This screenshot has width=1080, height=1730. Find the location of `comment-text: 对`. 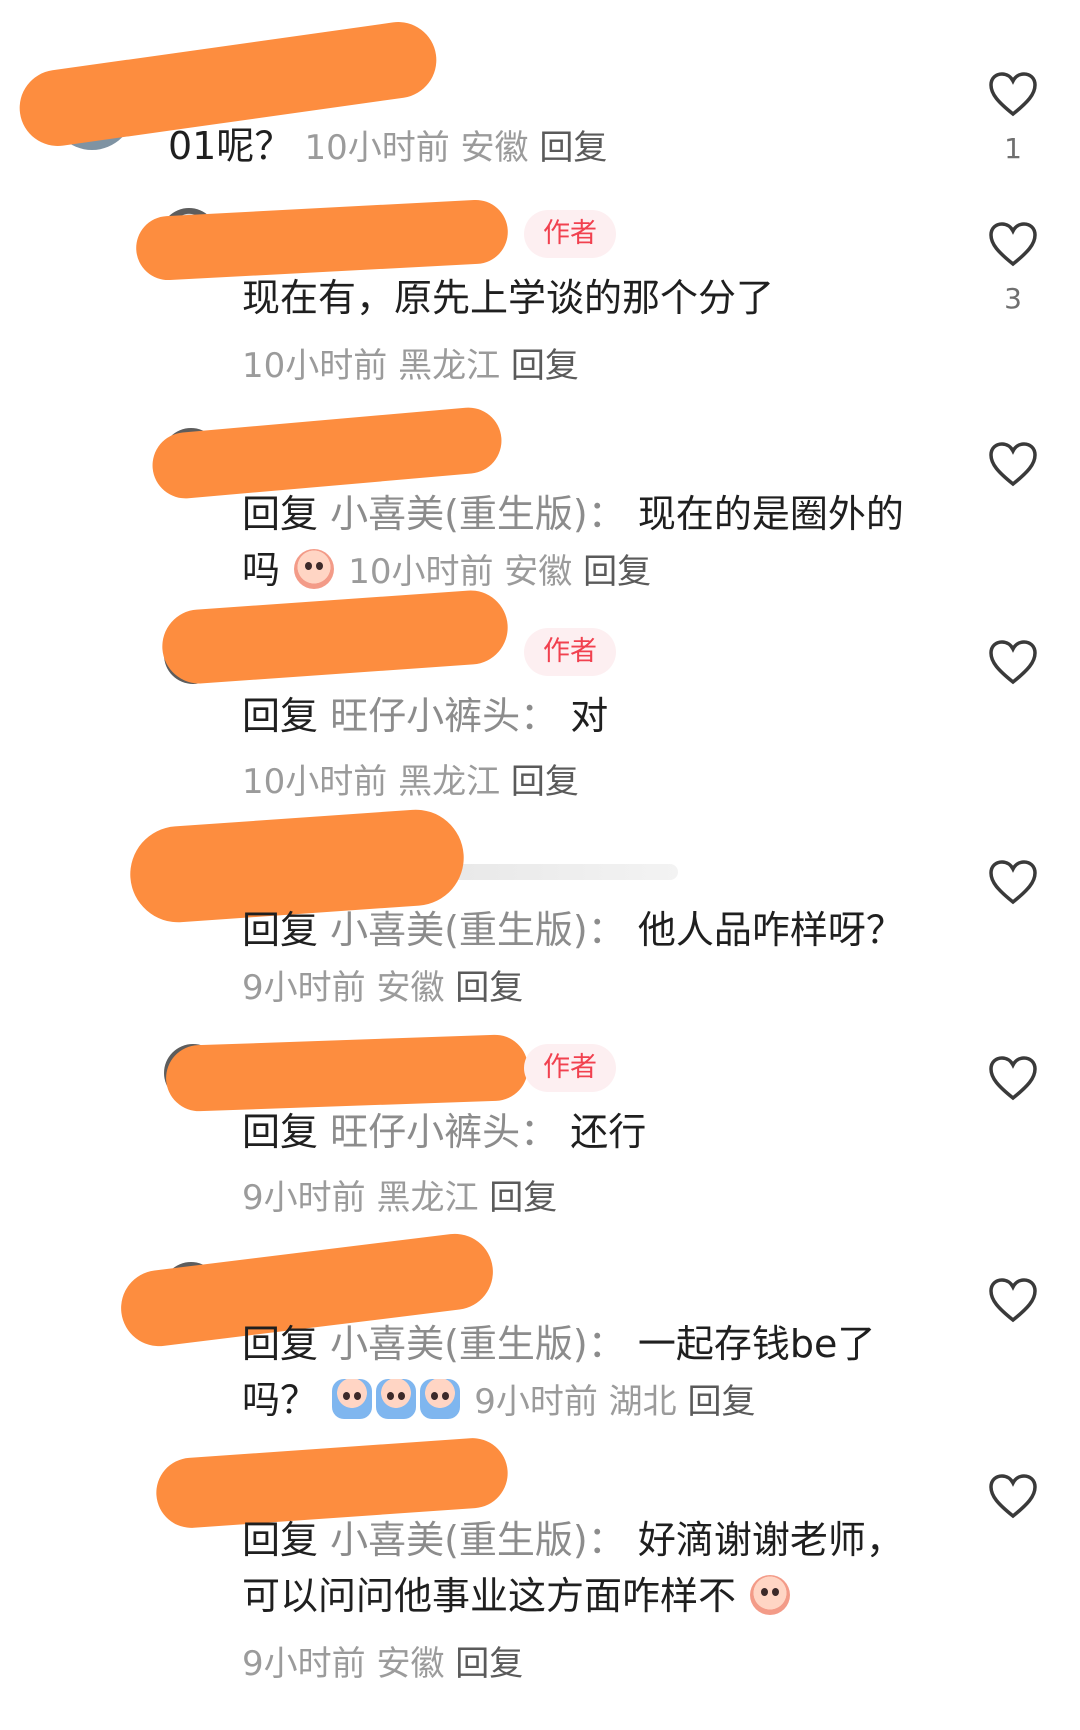

comment-text: 对 is located at coordinates (589, 716).